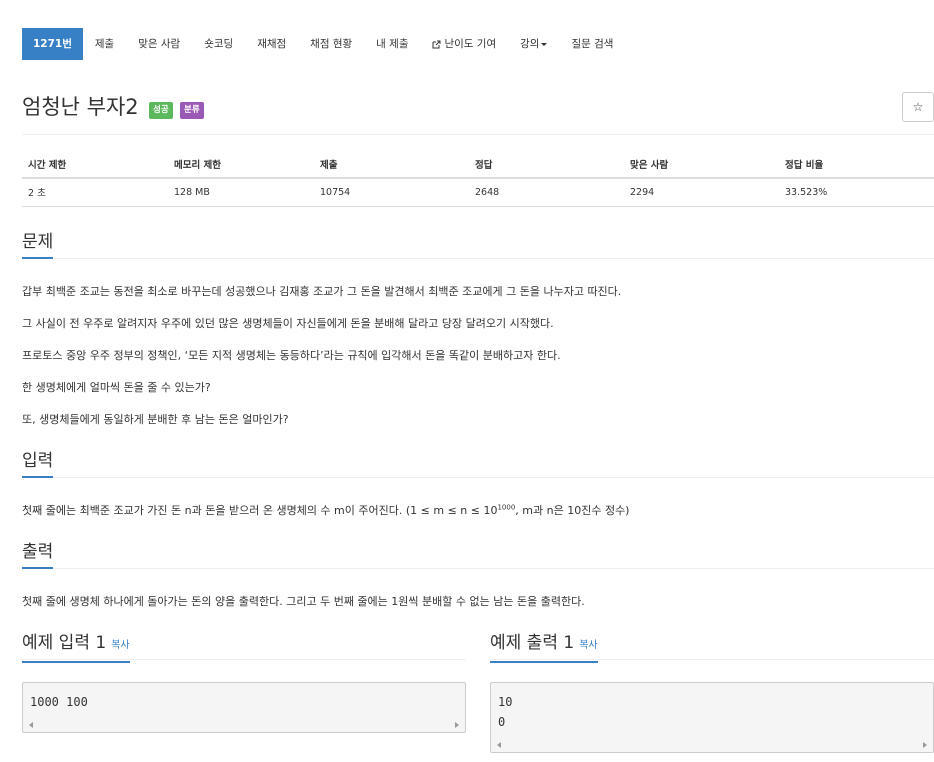  Describe the element at coordinates (546, 165) in the screenshot. I see `header-accepted: 정답` at that location.